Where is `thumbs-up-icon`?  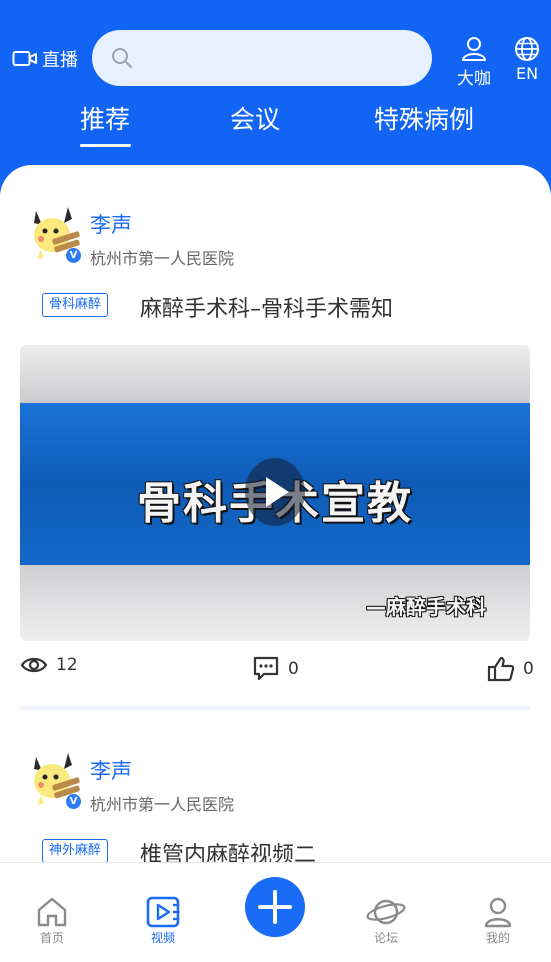
thumbs-up-icon is located at coordinates (501, 669).